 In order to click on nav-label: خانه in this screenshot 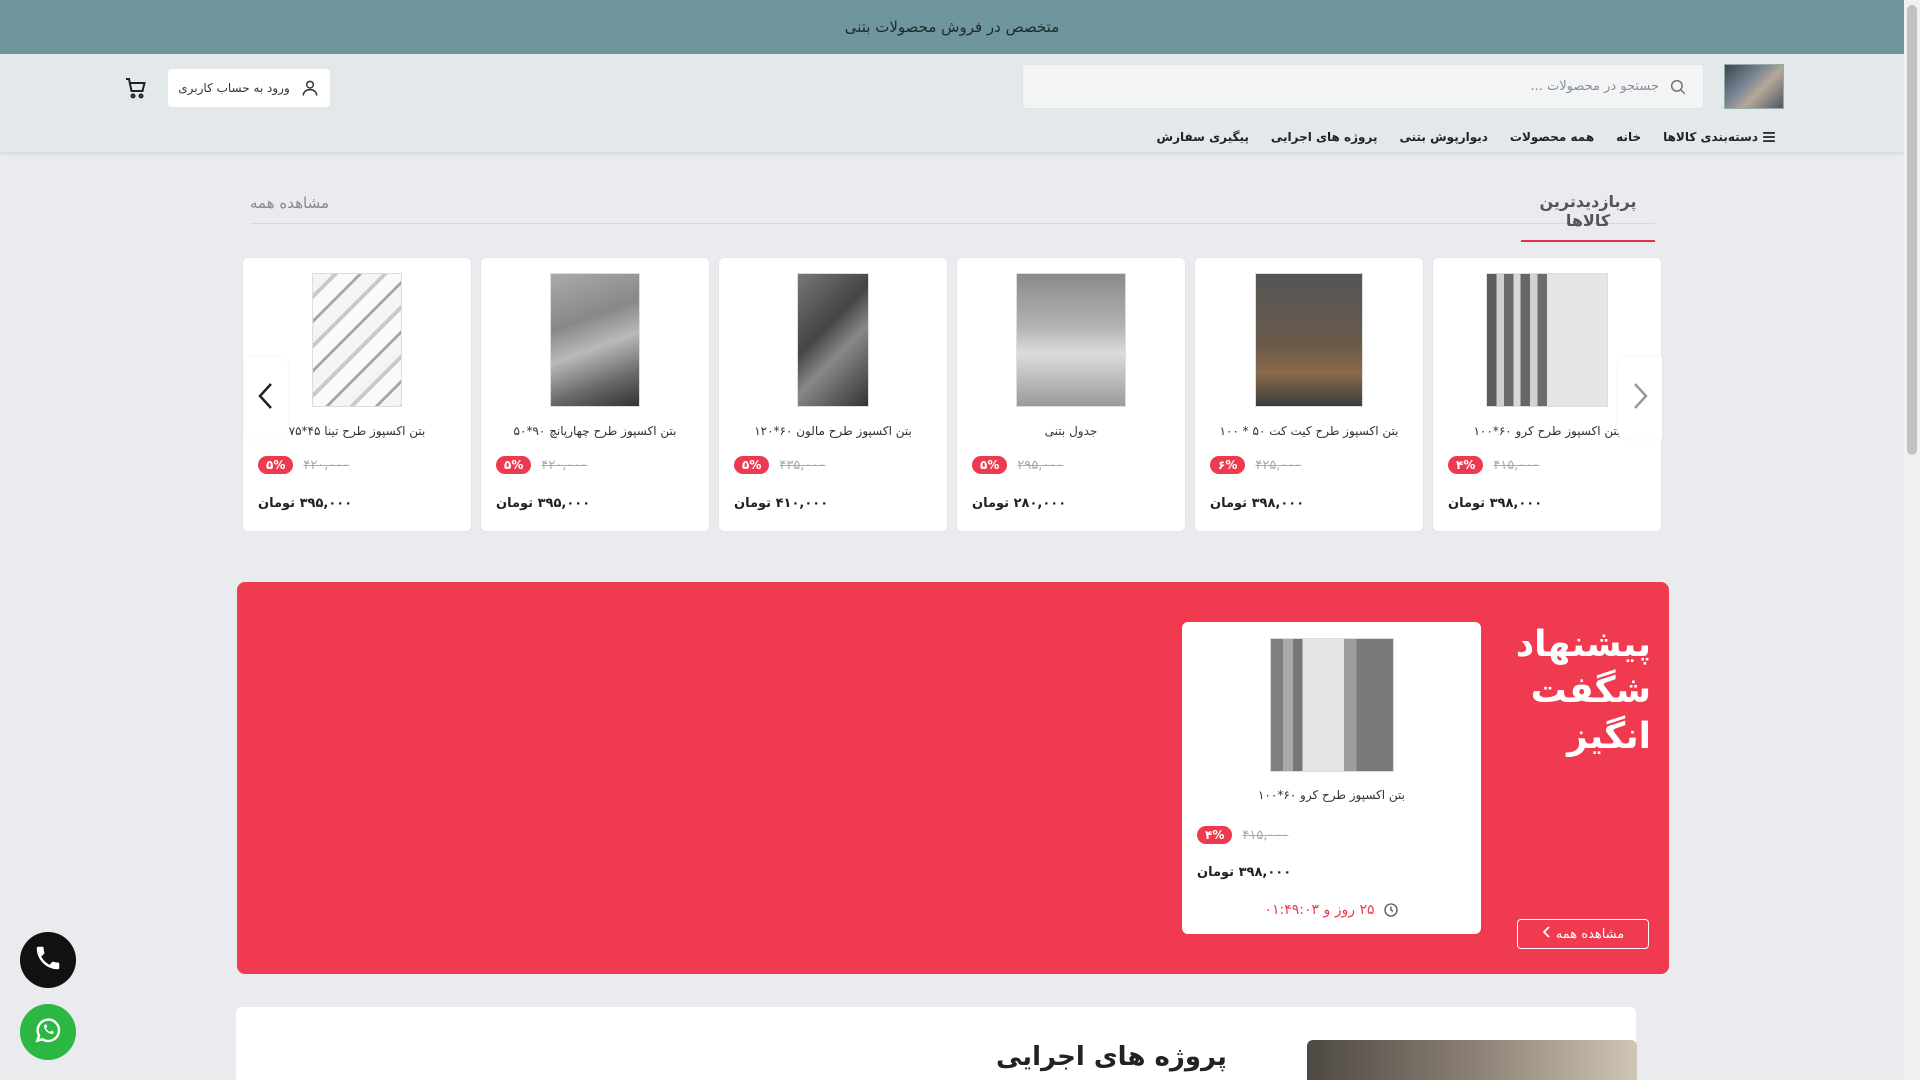, I will do `click(1629, 137)`.